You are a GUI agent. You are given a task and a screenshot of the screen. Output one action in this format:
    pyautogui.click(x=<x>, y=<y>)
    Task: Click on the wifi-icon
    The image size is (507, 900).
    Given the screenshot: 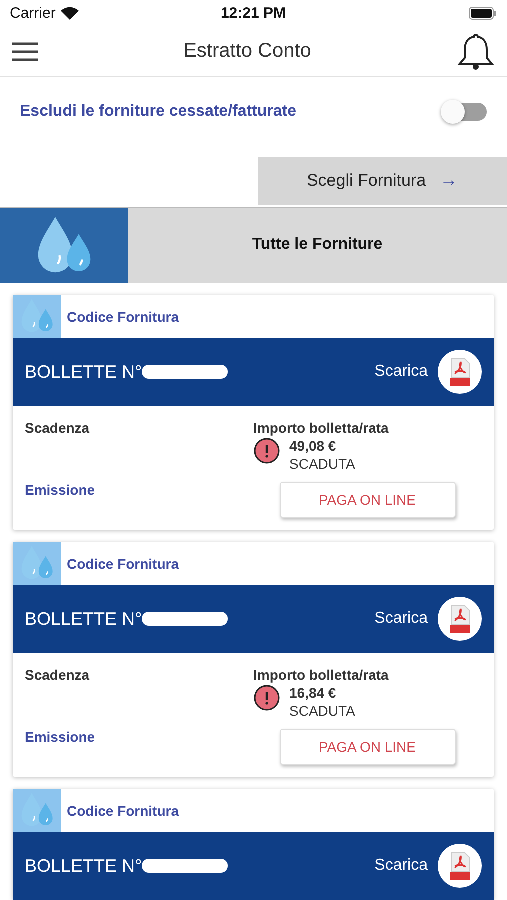 What is the action you would take?
    pyautogui.click(x=69, y=13)
    